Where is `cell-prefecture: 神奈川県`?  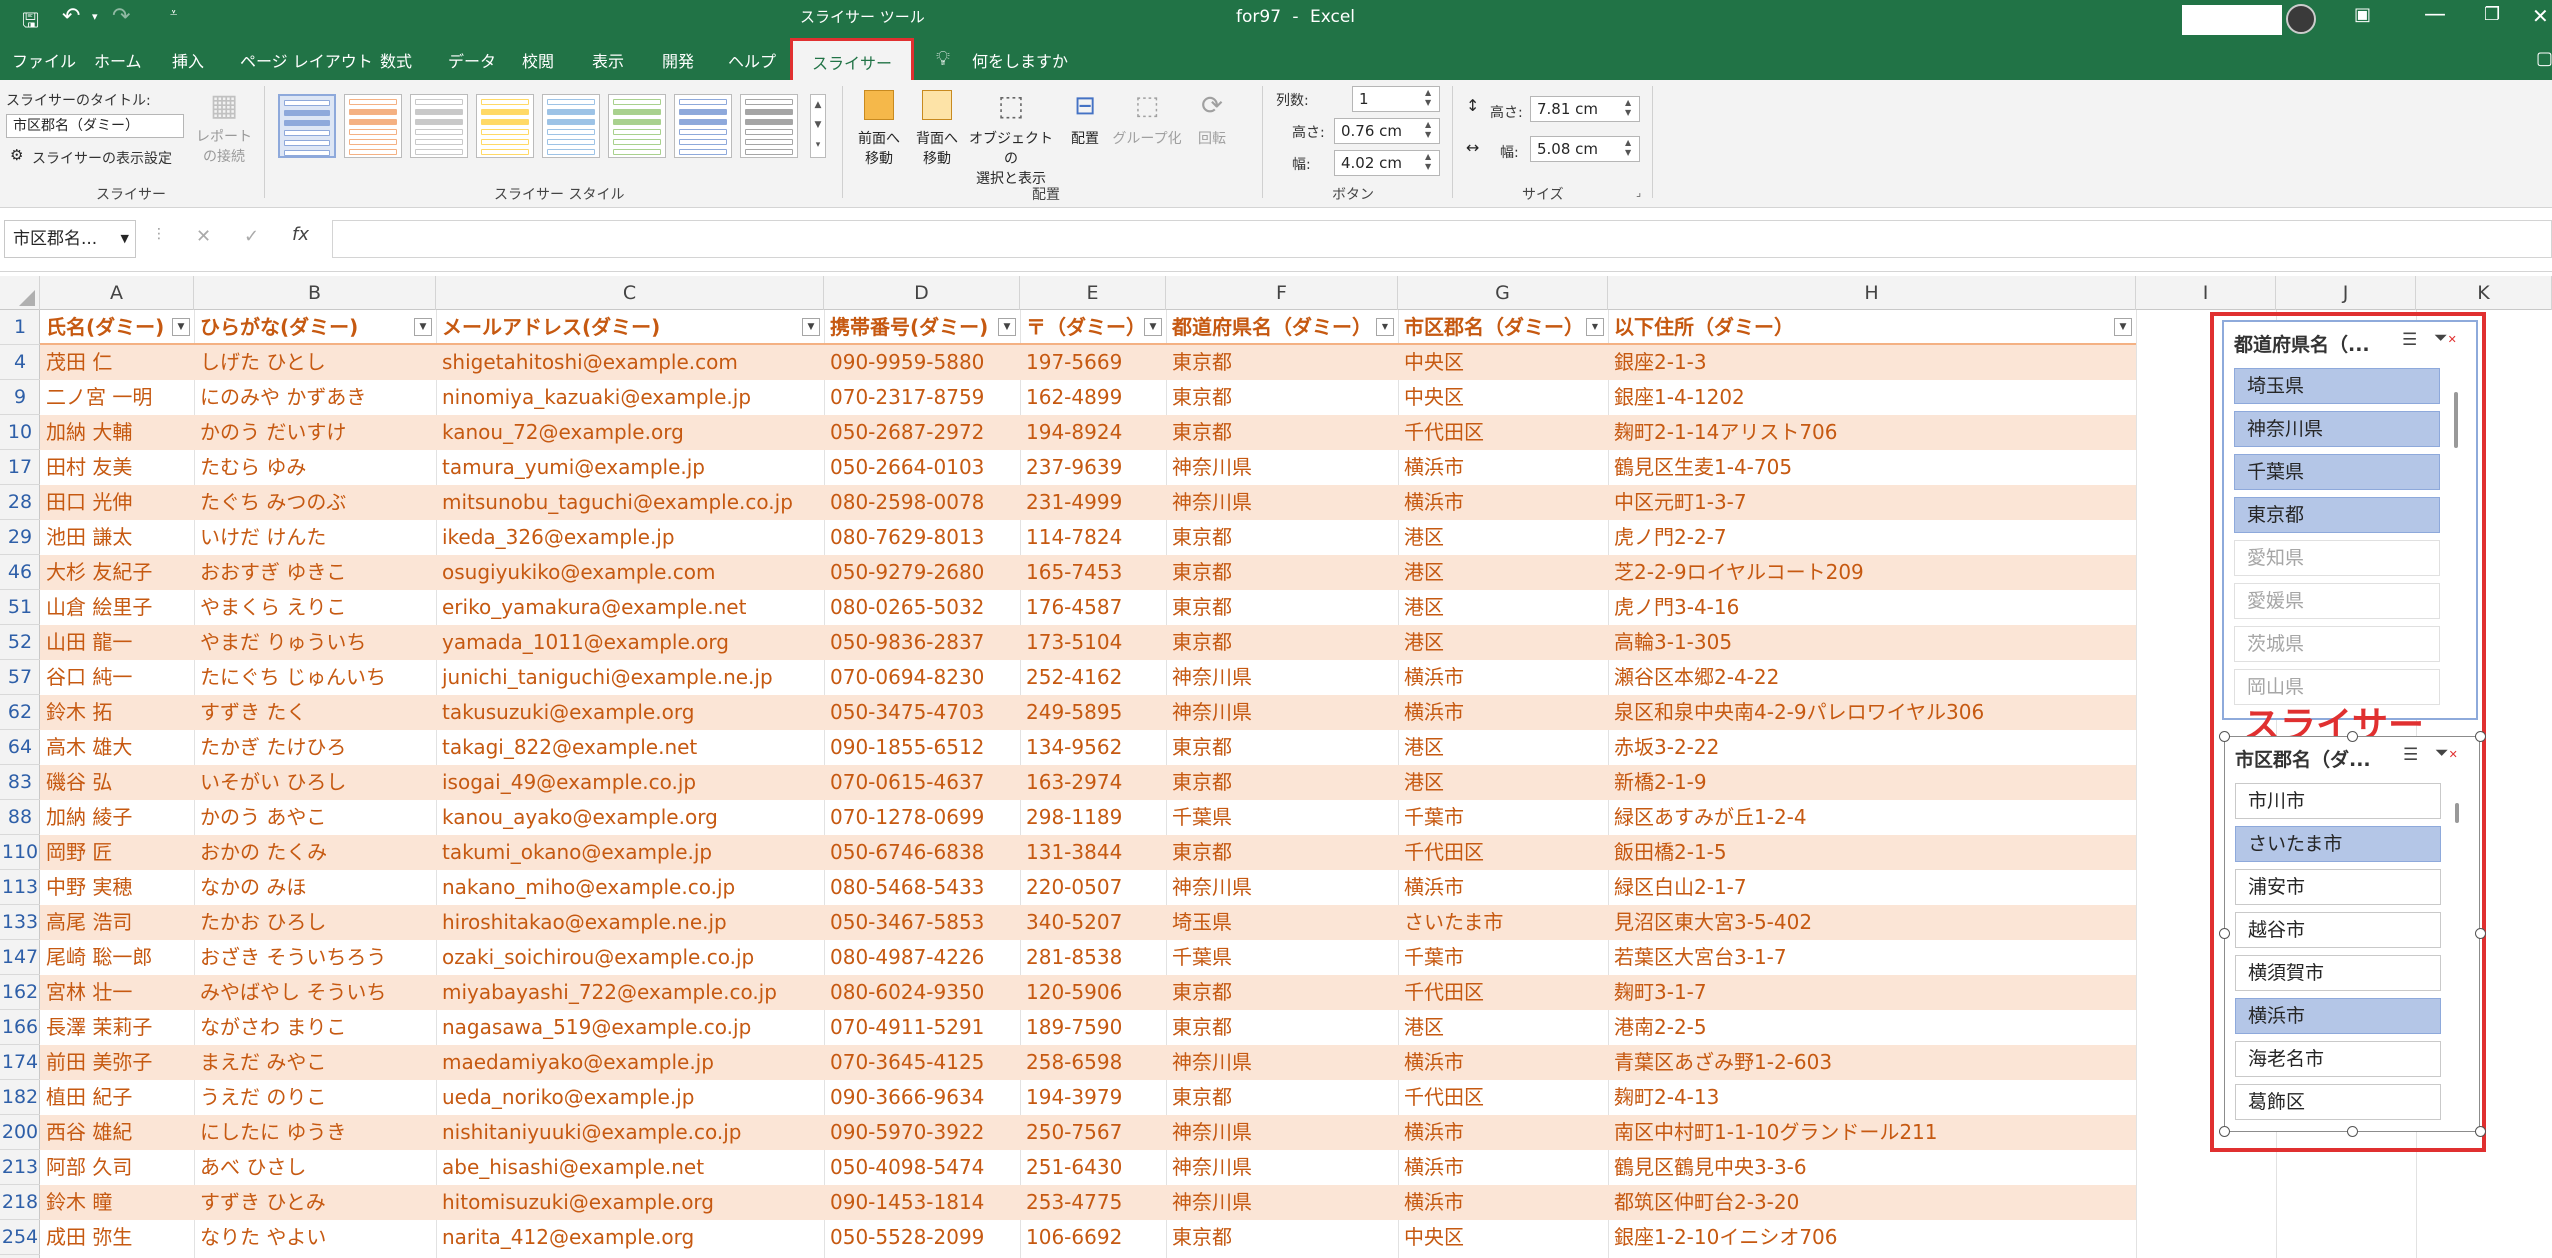
cell-prefecture: 神奈川県 is located at coordinates (1282, 887).